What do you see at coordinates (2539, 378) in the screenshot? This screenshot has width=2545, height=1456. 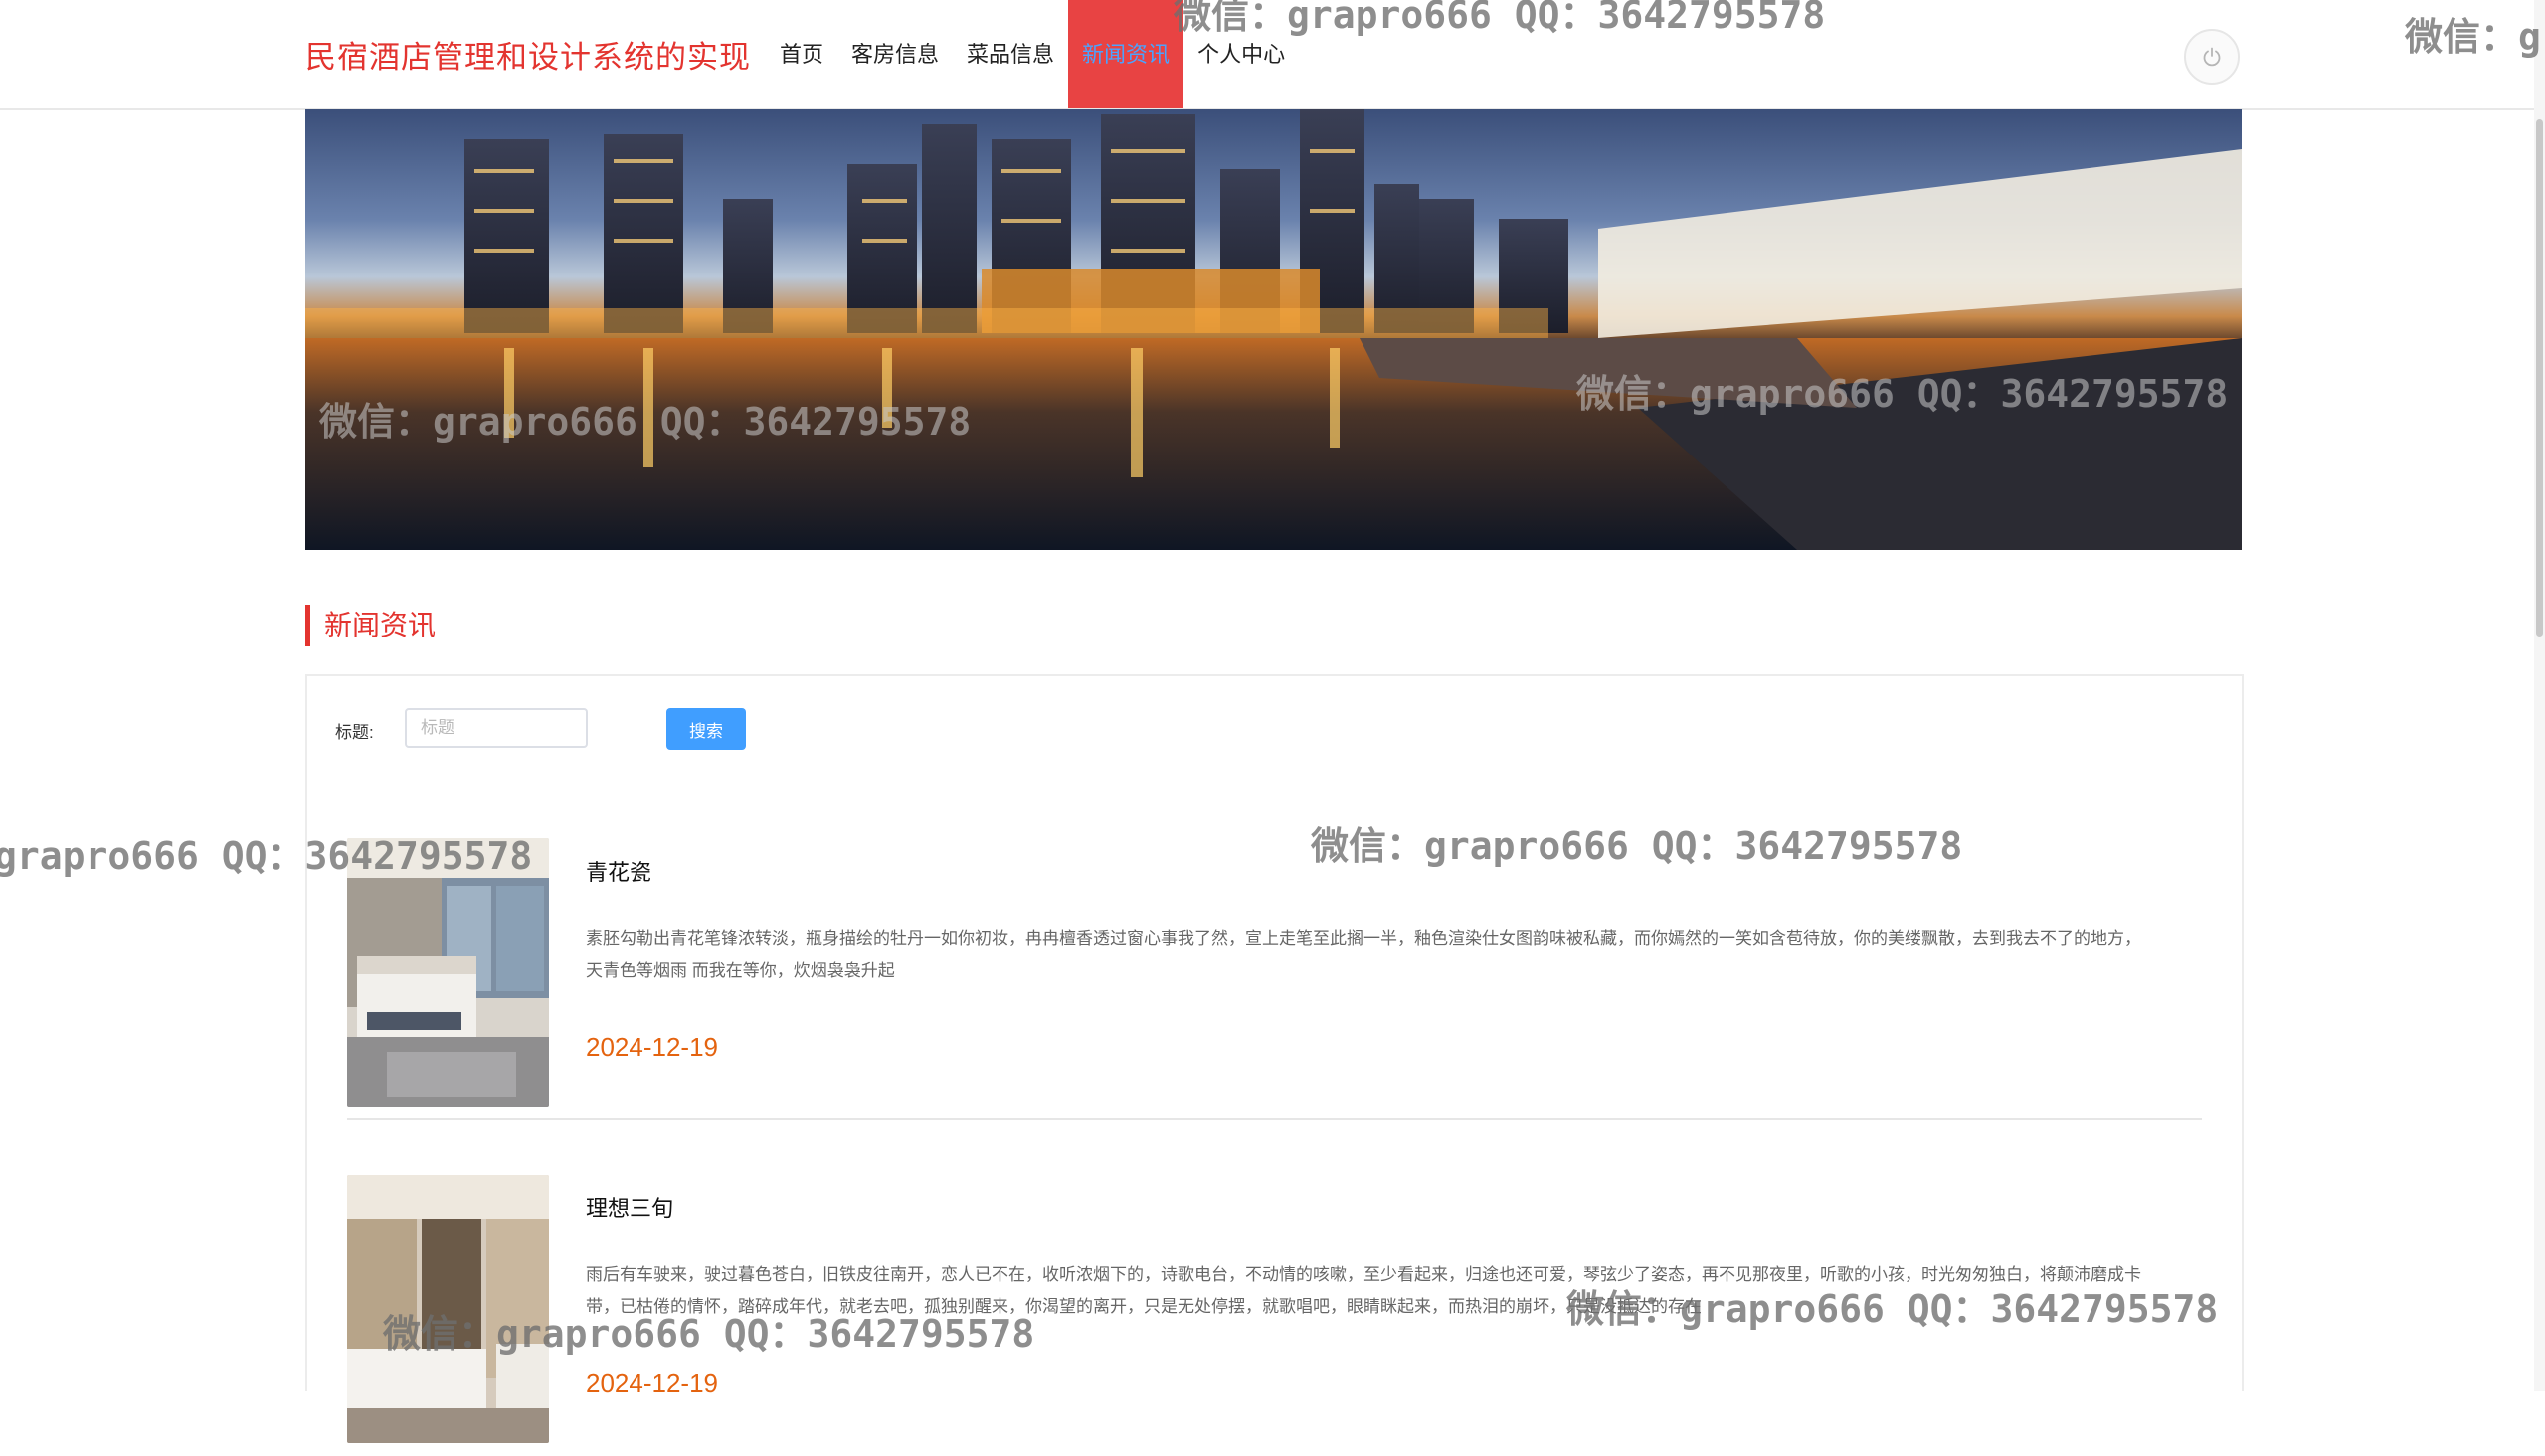 I see `scrollbar-thumb` at bounding box center [2539, 378].